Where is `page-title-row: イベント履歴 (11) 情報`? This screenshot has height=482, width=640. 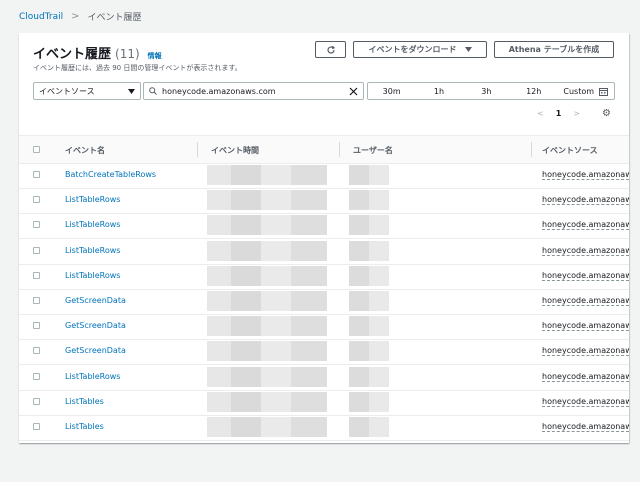
page-title-row: イベント履歴 (11) 情報 is located at coordinates (97, 52).